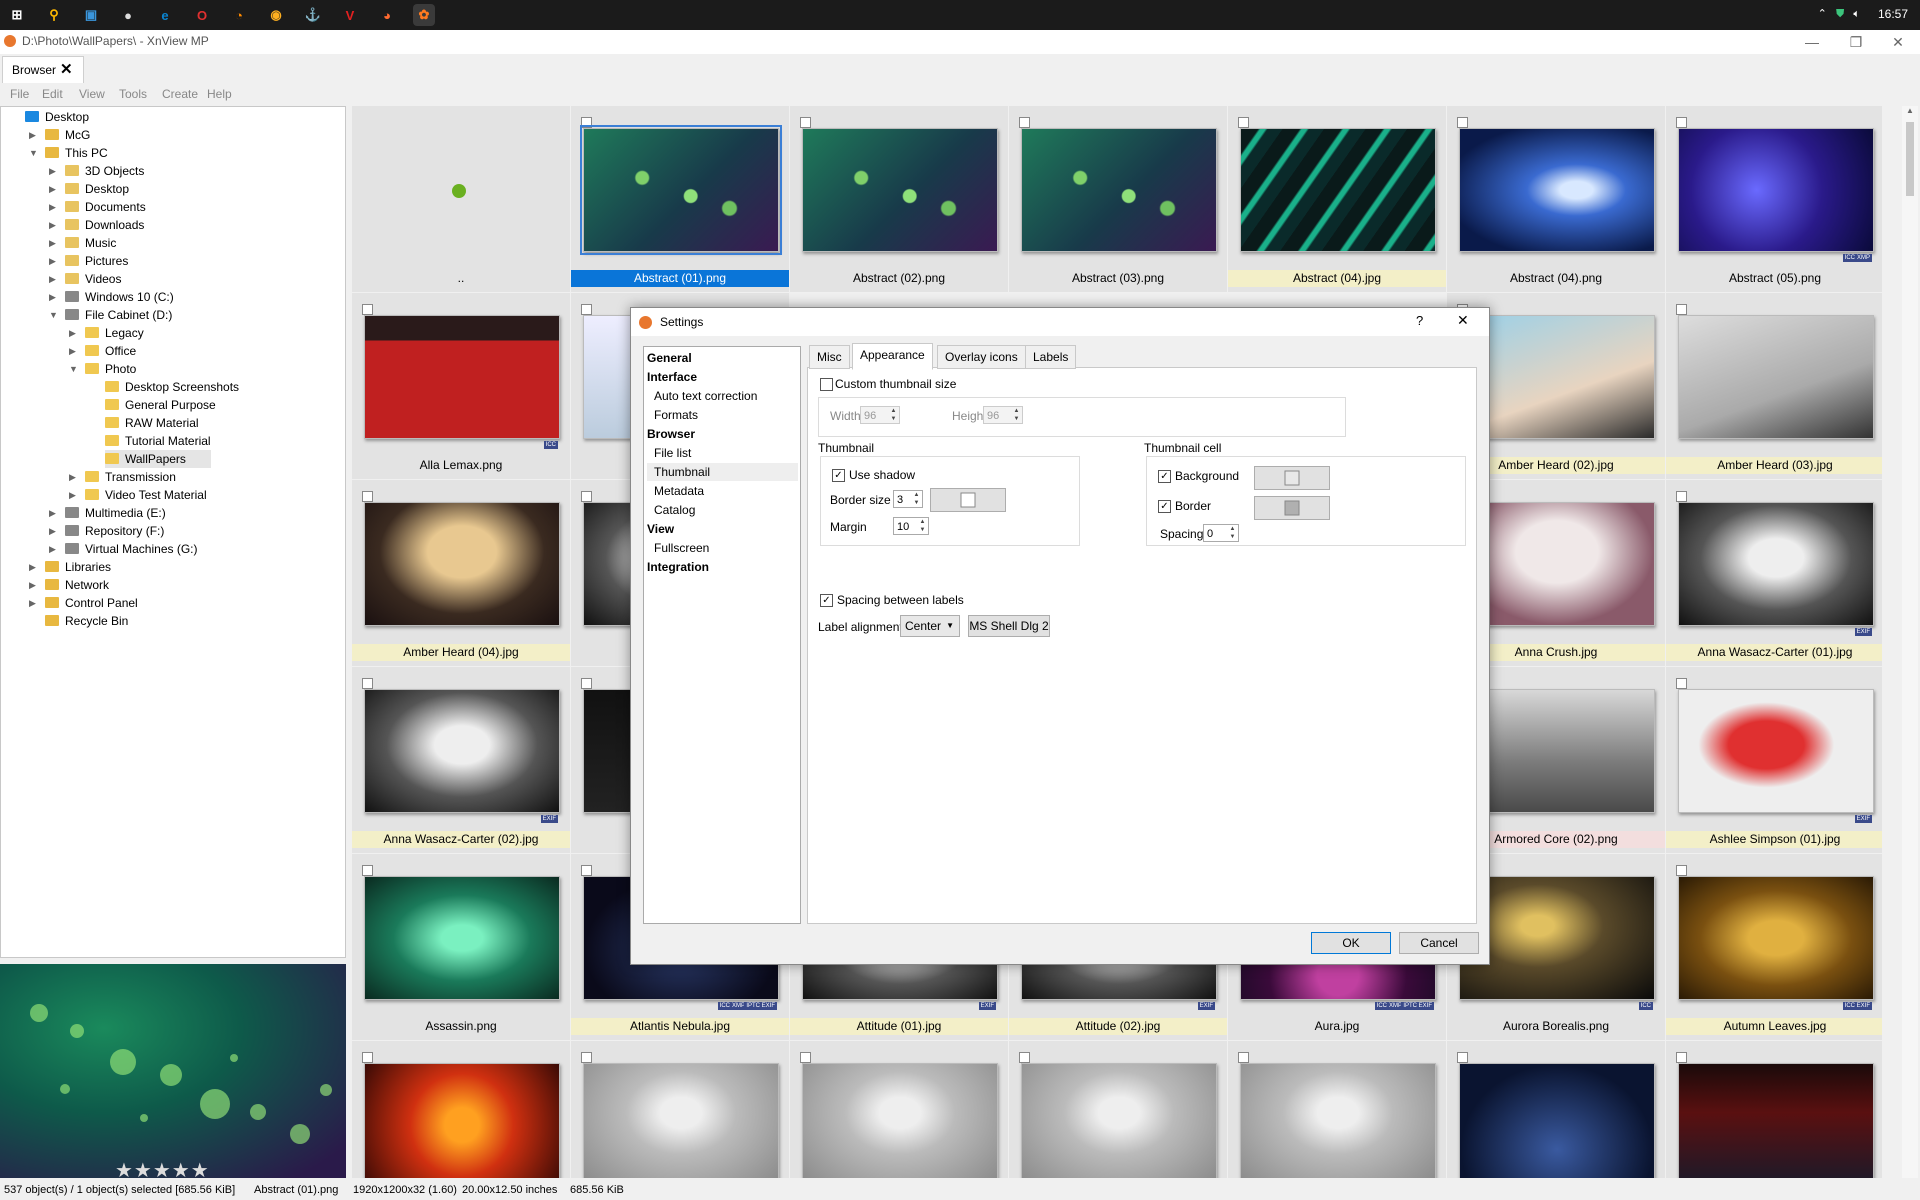 The height and width of the screenshot is (1200, 1920). What do you see at coordinates (17, 15) in the screenshot?
I see `windows-start-icon: ⊞` at bounding box center [17, 15].